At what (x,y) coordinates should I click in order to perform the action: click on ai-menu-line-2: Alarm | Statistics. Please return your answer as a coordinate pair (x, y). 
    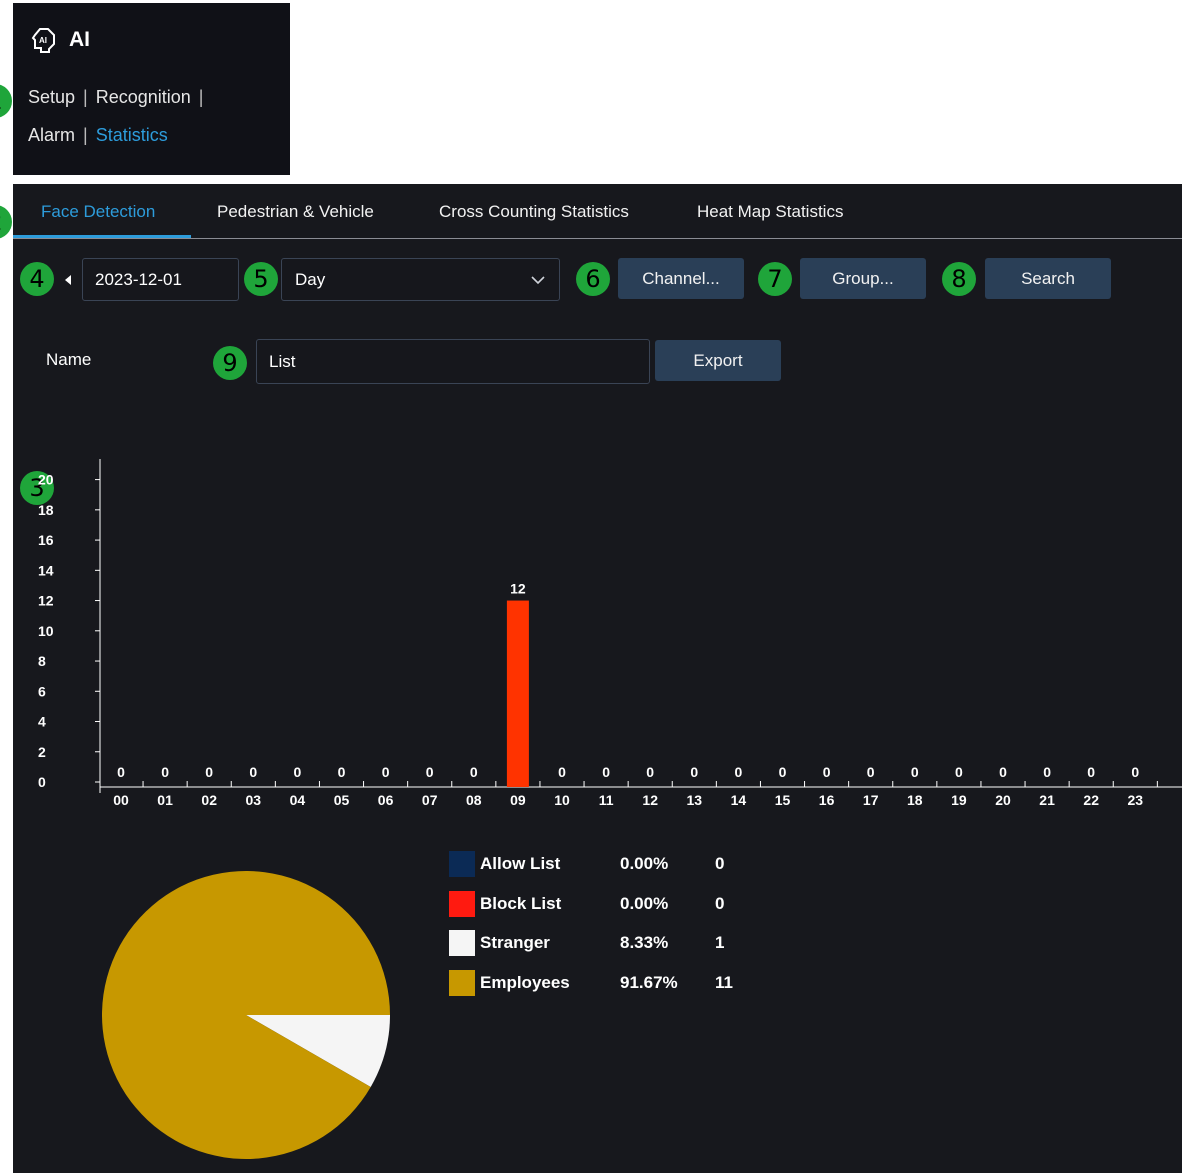
    Looking at the image, I should click on (98, 135).